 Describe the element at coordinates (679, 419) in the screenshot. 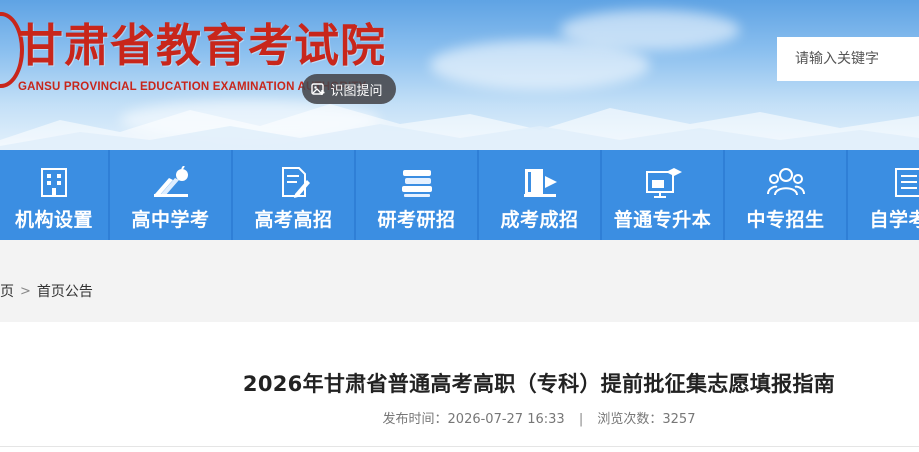

I see `view-count: 3257` at that location.